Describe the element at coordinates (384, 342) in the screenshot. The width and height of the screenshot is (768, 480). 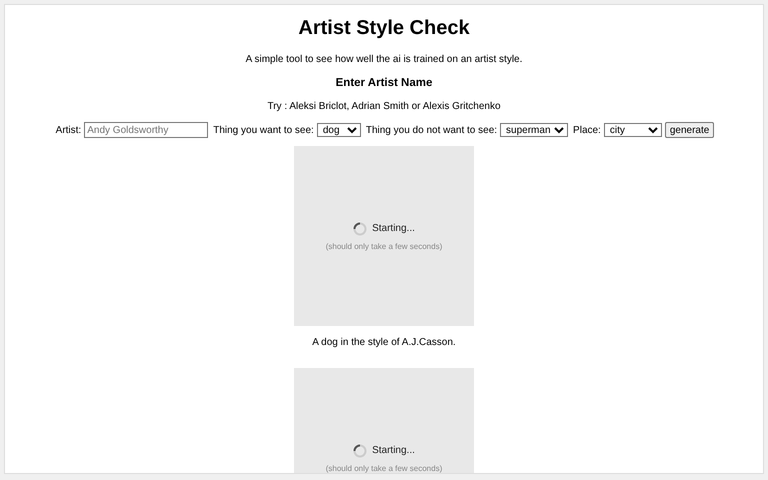
I see `image-caption: A dog in the style of A.J.Casson.` at that location.